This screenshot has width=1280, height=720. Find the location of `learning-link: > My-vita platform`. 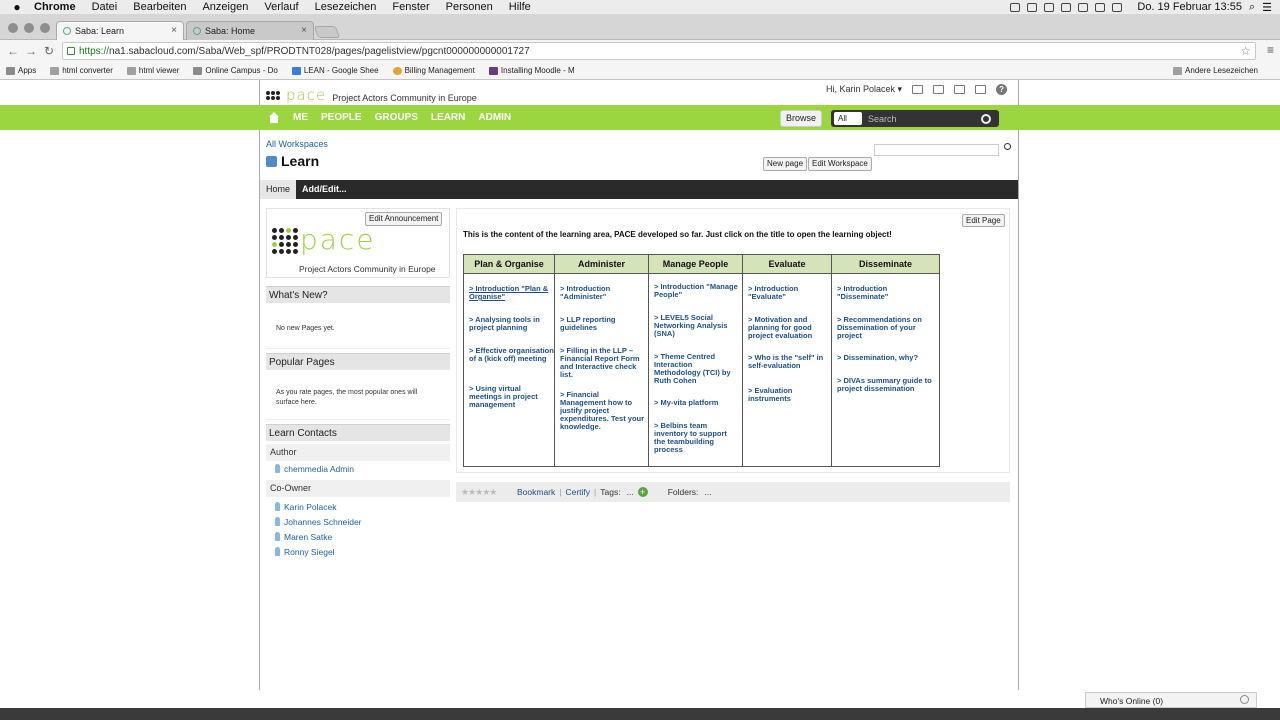

learning-link: > My-vita platform is located at coordinates (696, 403).